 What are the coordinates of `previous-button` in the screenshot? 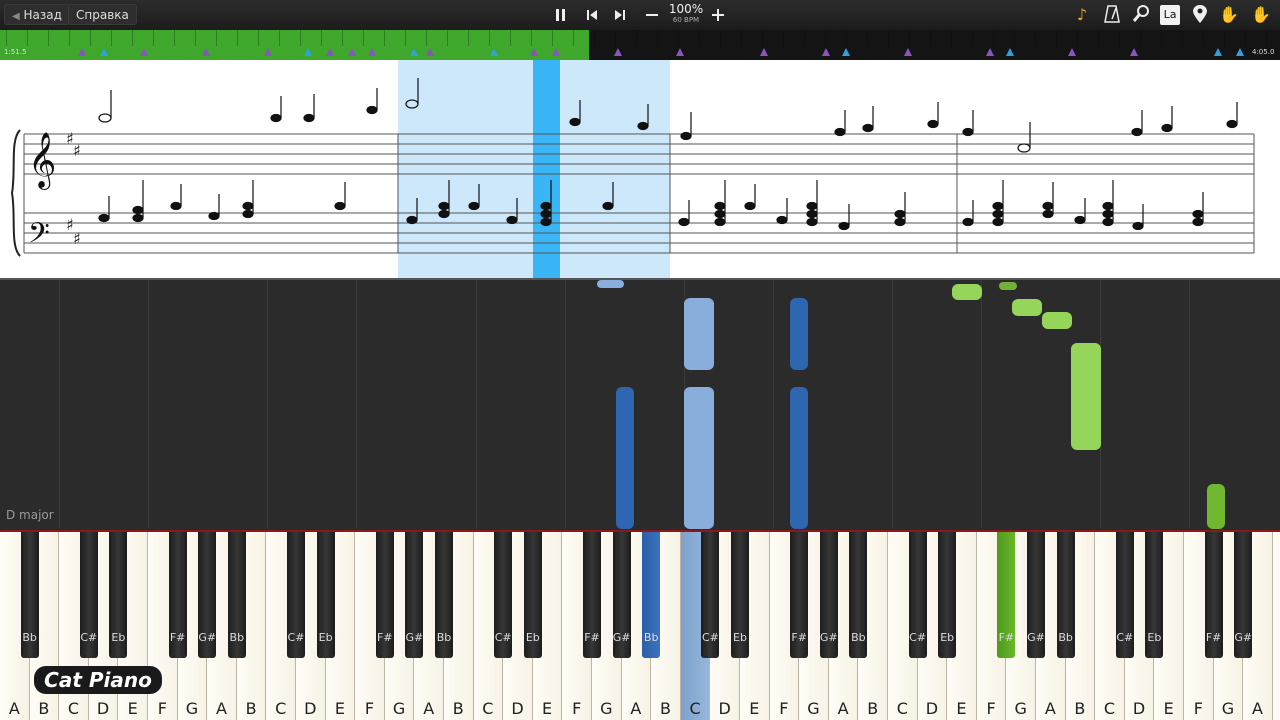 It's located at (592, 15).